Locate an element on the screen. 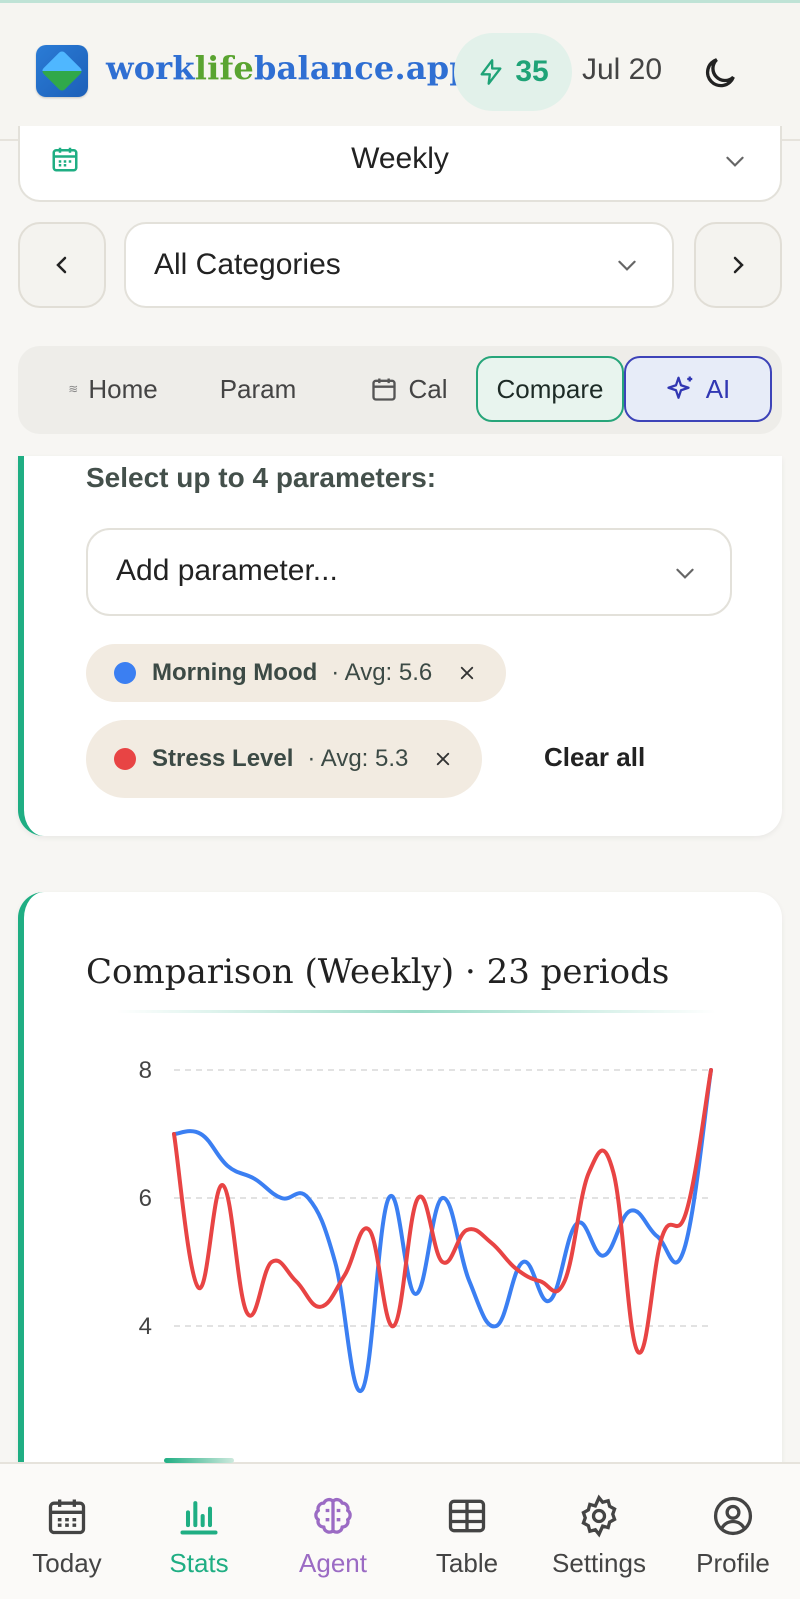  moon-icon is located at coordinates (720, 73).